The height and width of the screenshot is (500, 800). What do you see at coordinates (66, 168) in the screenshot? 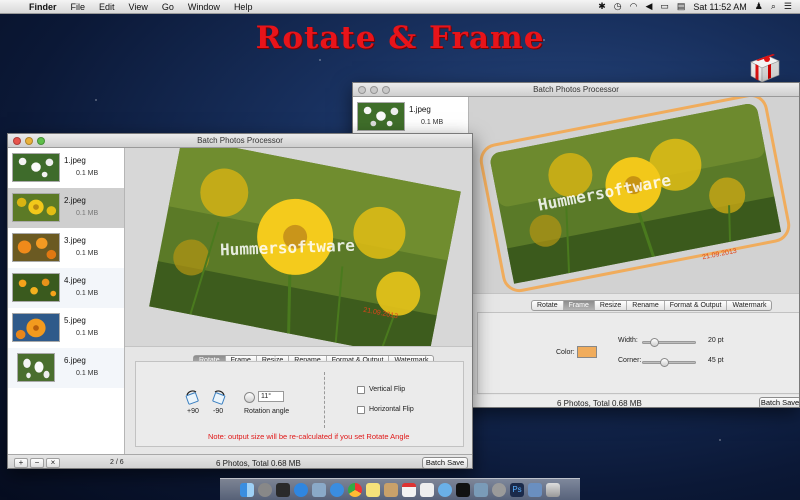
I see `list-item: 1.jpeg 0.1 MB` at bounding box center [66, 168].